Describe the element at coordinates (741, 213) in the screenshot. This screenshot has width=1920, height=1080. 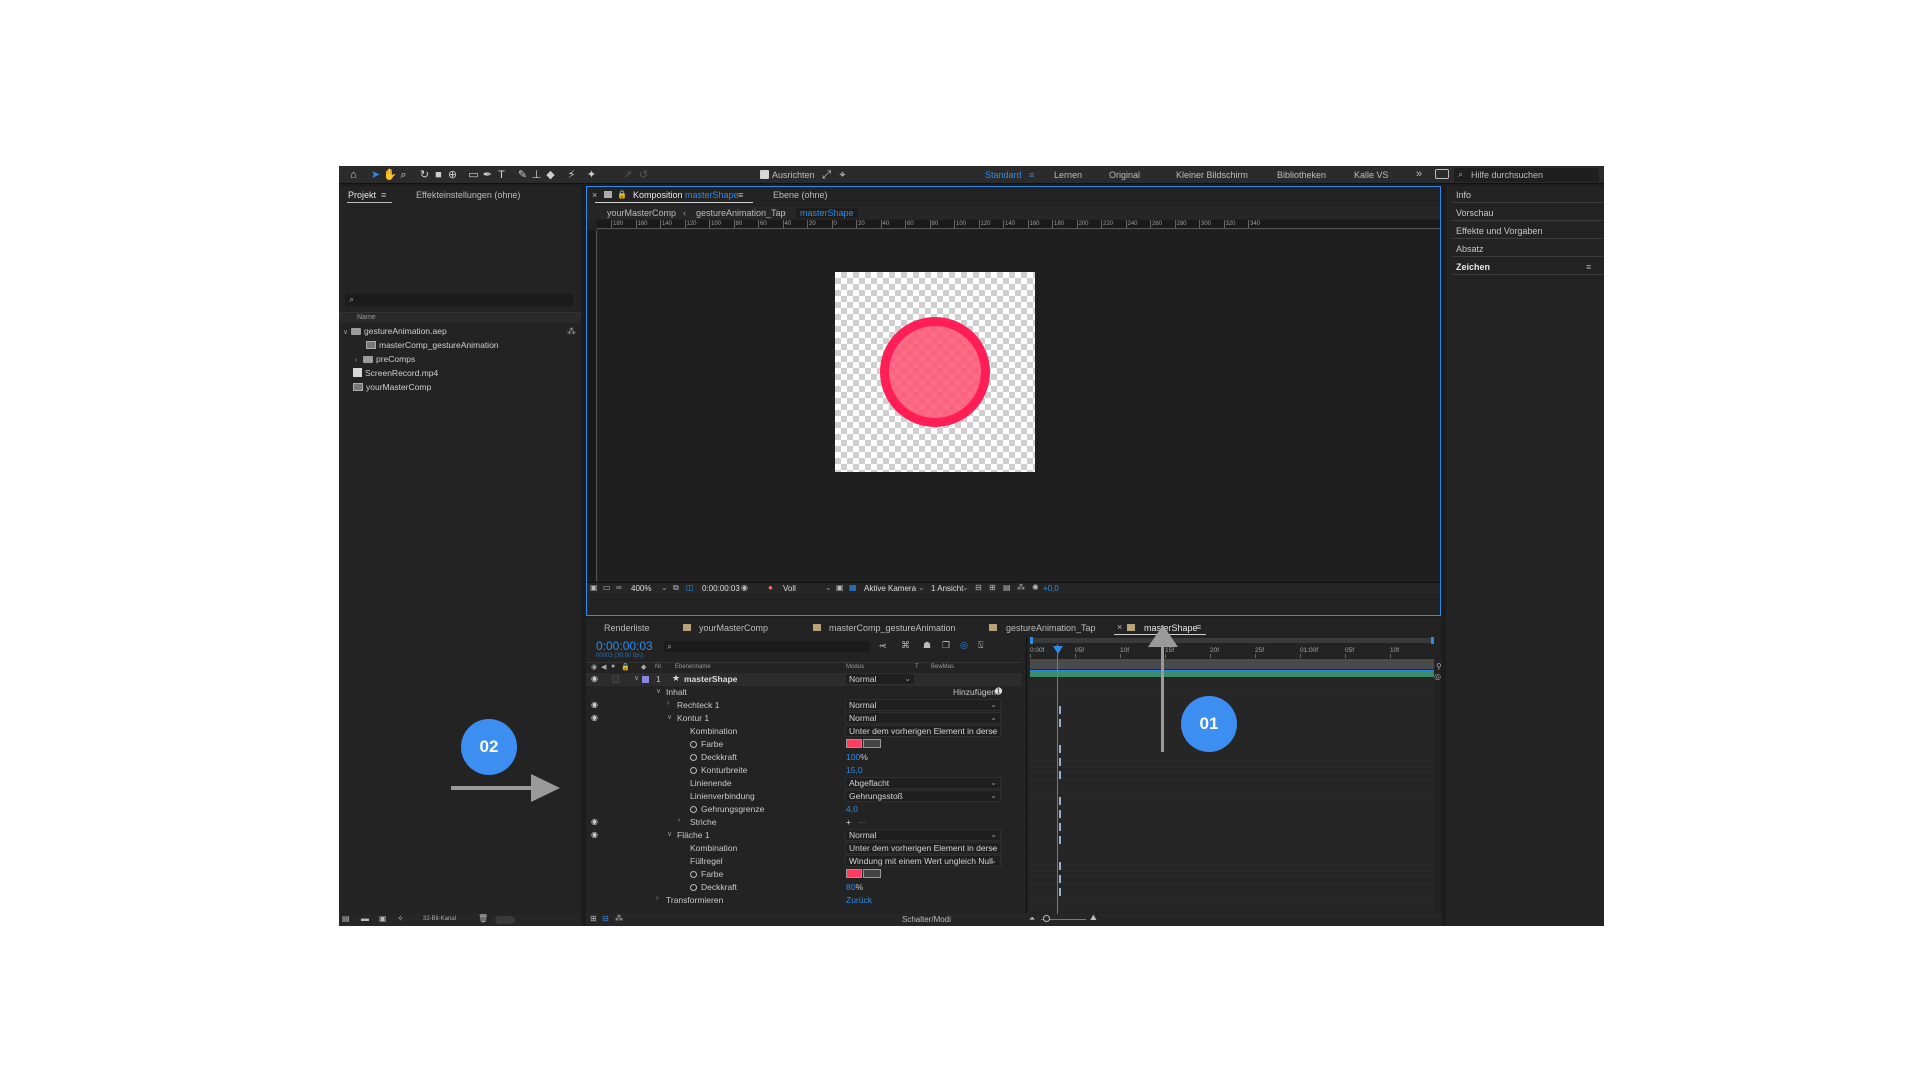
I see `breadcrumb-gesture-tap: gestureAnimation_Tap` at that location.